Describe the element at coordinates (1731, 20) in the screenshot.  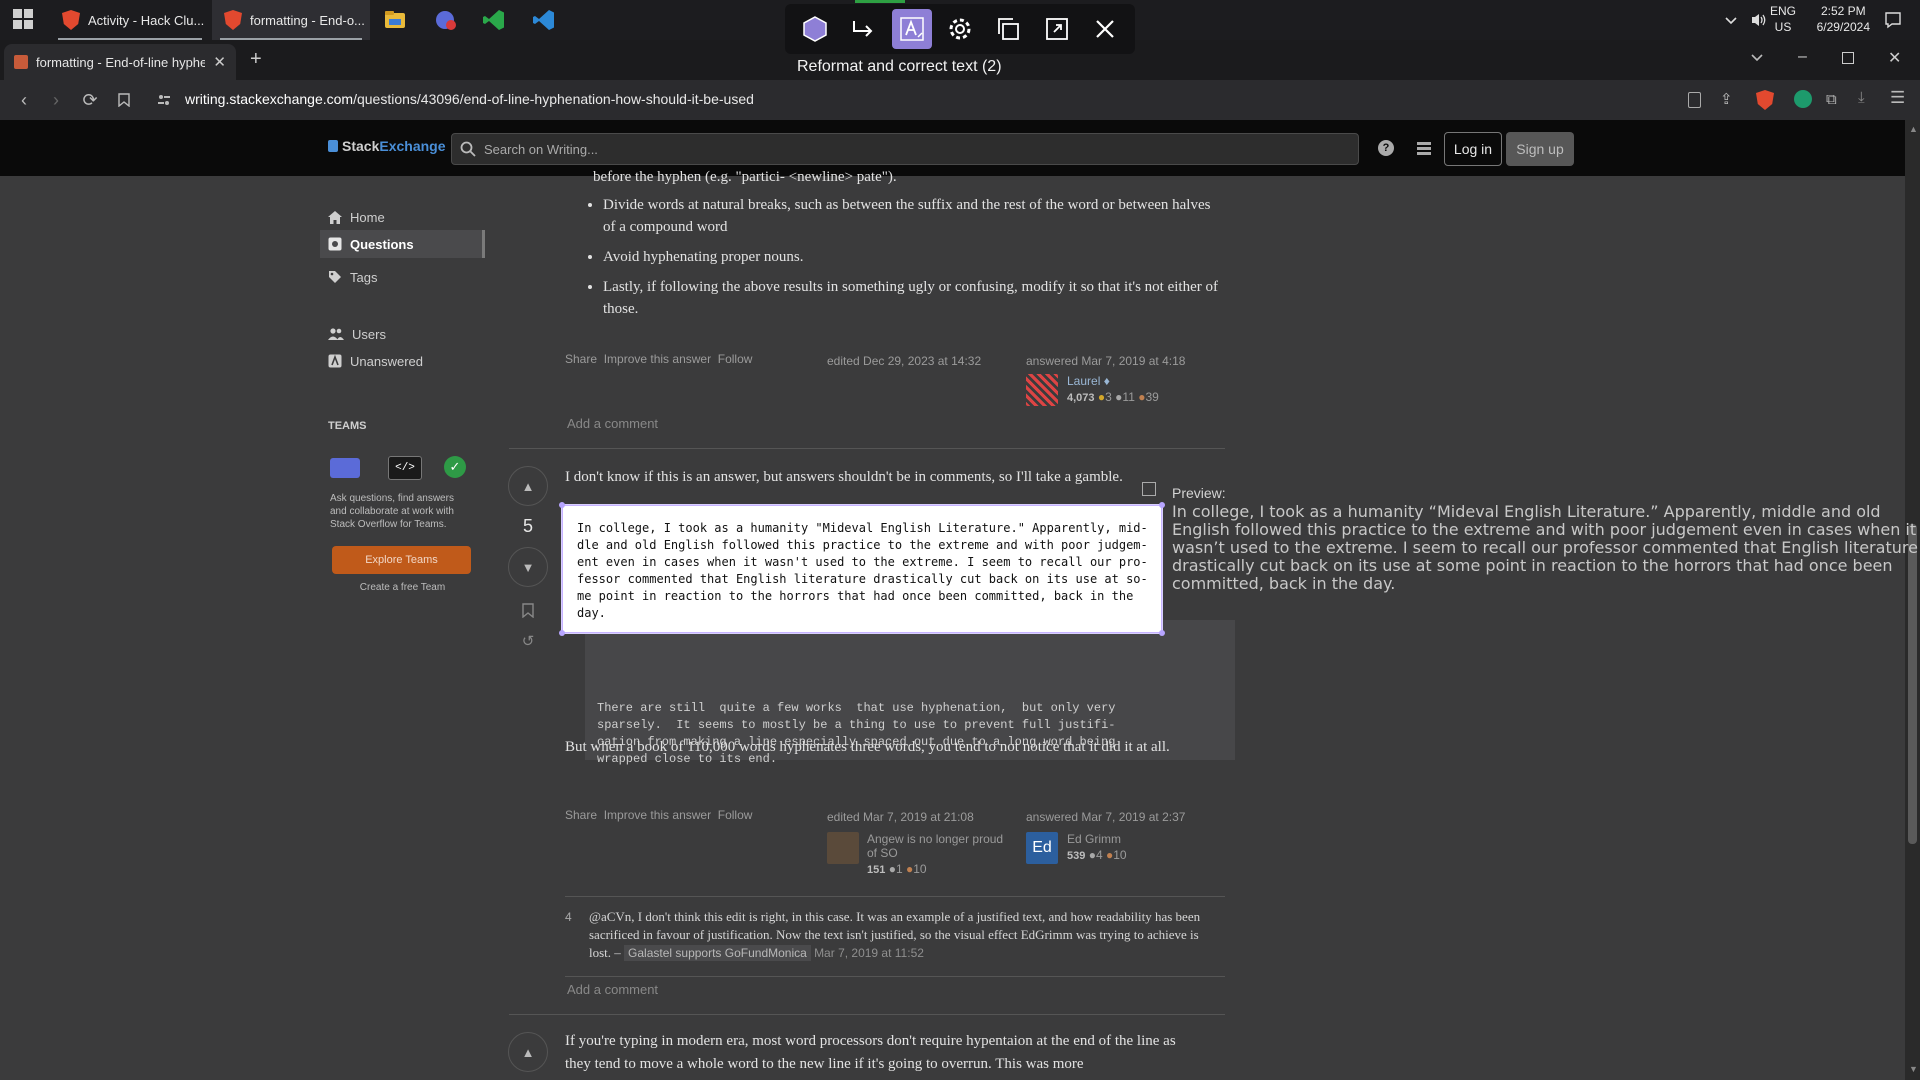
I see `tray-chevron-icon` at that location.